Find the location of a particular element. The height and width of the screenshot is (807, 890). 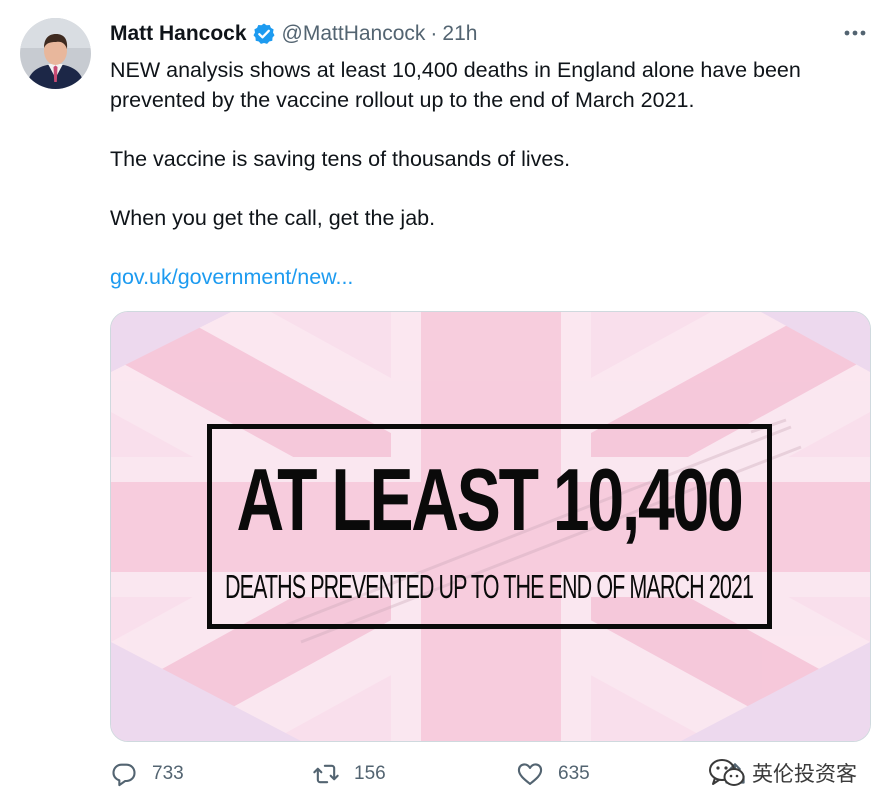

tweet-paragraph: When you get the call, get the jab. is located at coordinates (273, 218).